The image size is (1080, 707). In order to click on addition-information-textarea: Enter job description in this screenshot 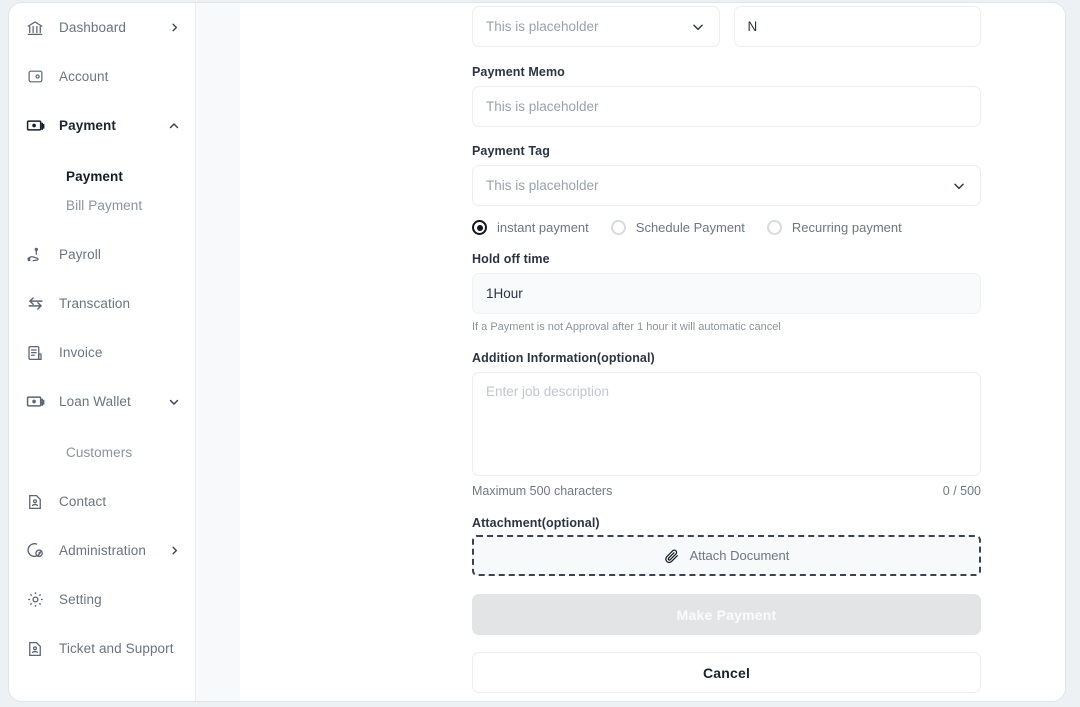, I will do `click(726, 424)`.